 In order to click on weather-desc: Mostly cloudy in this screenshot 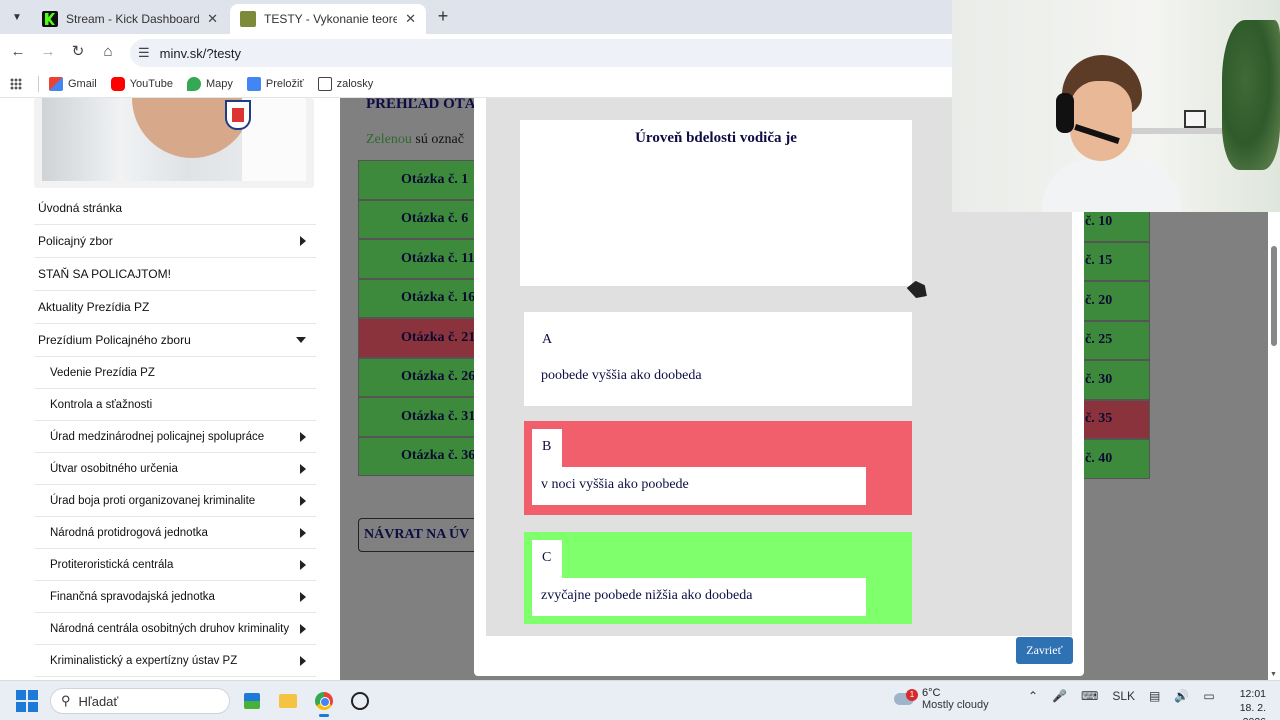, I will do `click(955, 705)`.